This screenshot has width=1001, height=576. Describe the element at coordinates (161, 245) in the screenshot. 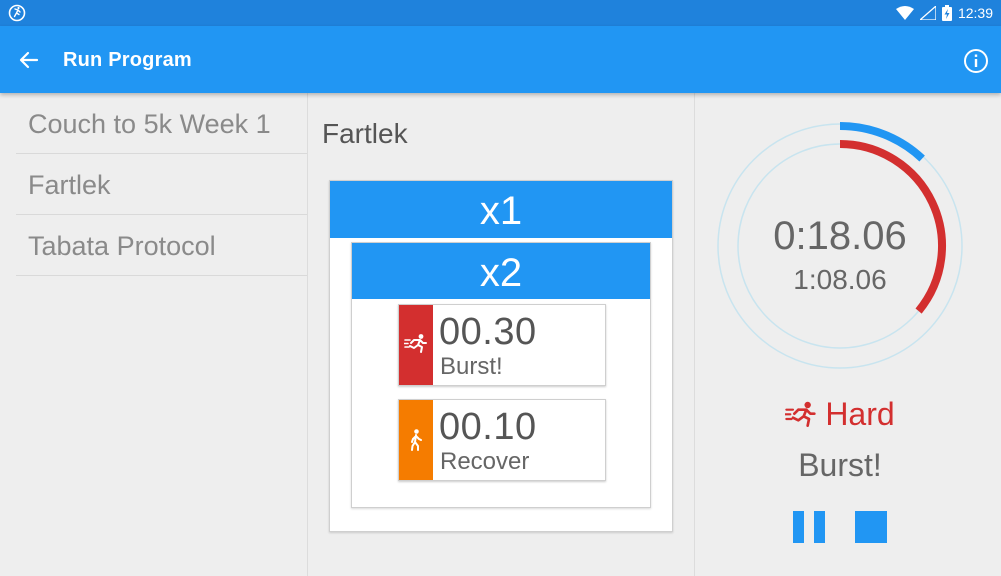

I see `program-item-tabata: Tabata Protocol` at that location.